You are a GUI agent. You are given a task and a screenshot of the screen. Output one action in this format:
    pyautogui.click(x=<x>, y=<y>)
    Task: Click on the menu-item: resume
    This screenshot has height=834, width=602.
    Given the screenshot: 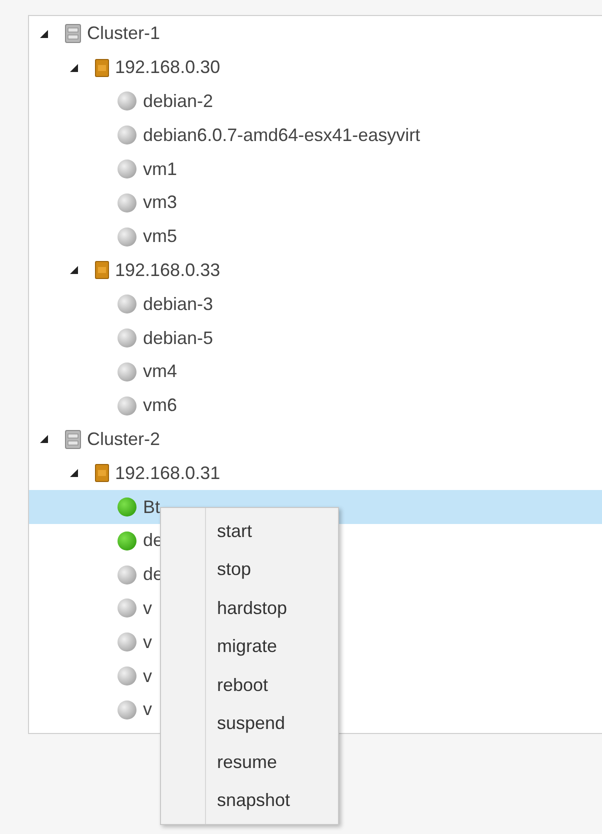 What is the action you would take?
    pyautogui.click(x=249, y=762)
    